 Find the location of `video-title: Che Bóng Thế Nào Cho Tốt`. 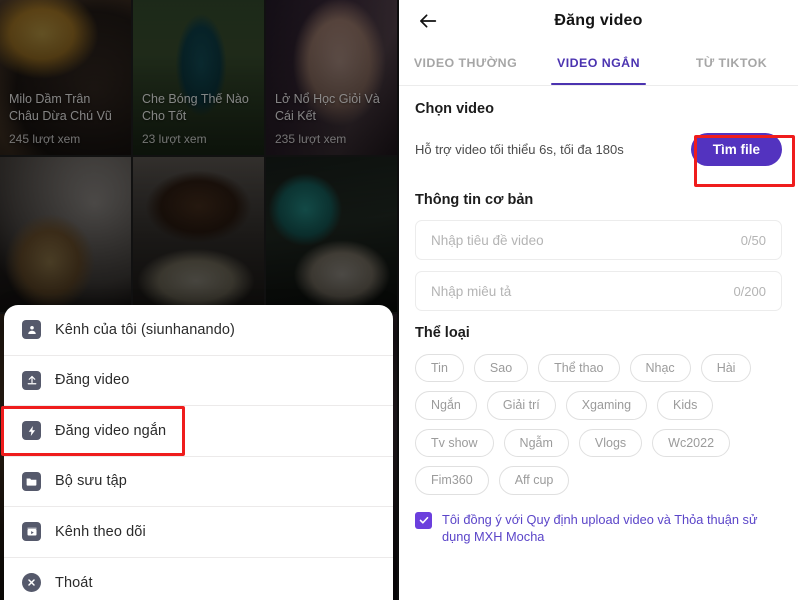

video-title: Che Bóng Thế Nào Cho Tốt is located at coordinates (195, 107).